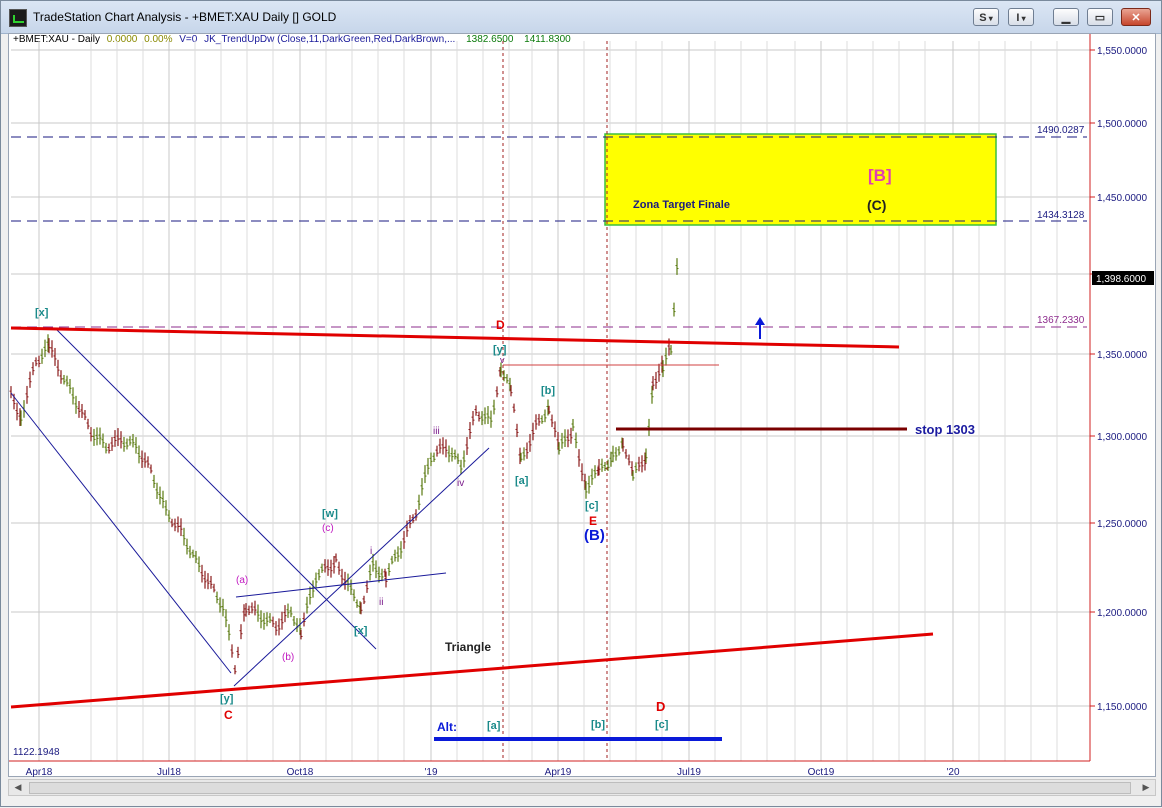 This screenshot has height=808, width=1162. Describe the element at coordinates (242, 580) in the screenshot. I see `wave-a-small-label: (a)` at that location.